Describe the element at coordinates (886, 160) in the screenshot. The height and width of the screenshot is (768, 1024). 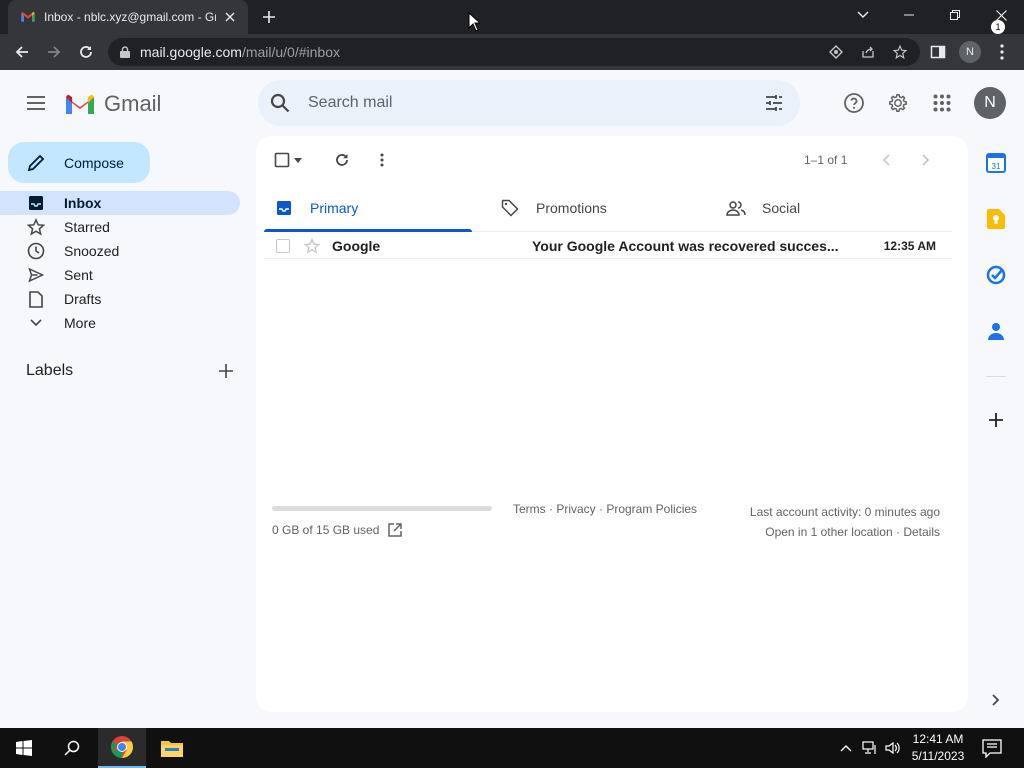
I see `newer-page-icon` at that location.